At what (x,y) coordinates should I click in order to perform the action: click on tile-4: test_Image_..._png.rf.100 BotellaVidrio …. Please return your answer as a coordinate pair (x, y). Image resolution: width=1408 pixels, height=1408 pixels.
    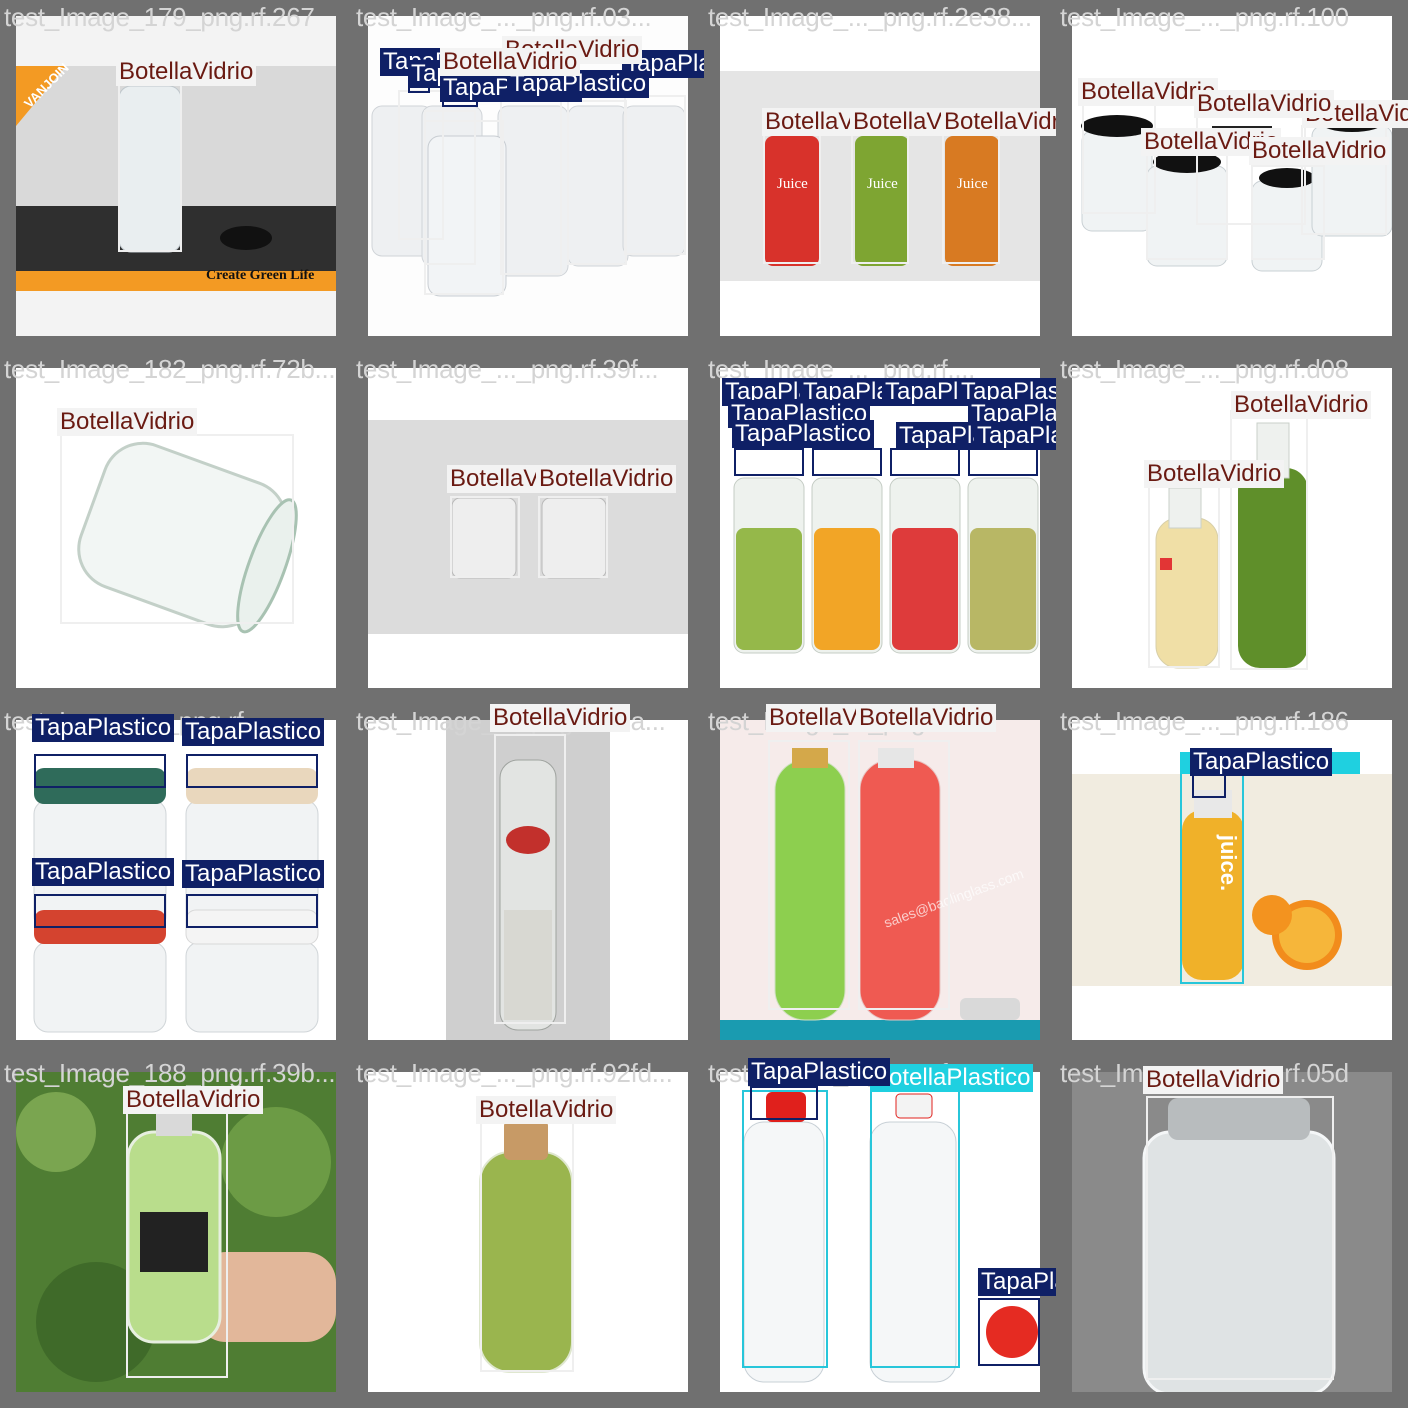
    Looking at the image, I should click on (1232, 176).